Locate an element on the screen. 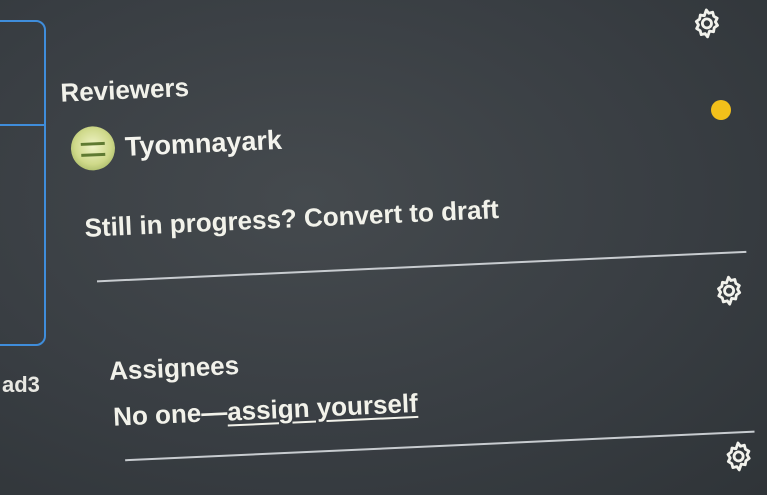  reviewer-status-dot is located at coordinates (721, 110).